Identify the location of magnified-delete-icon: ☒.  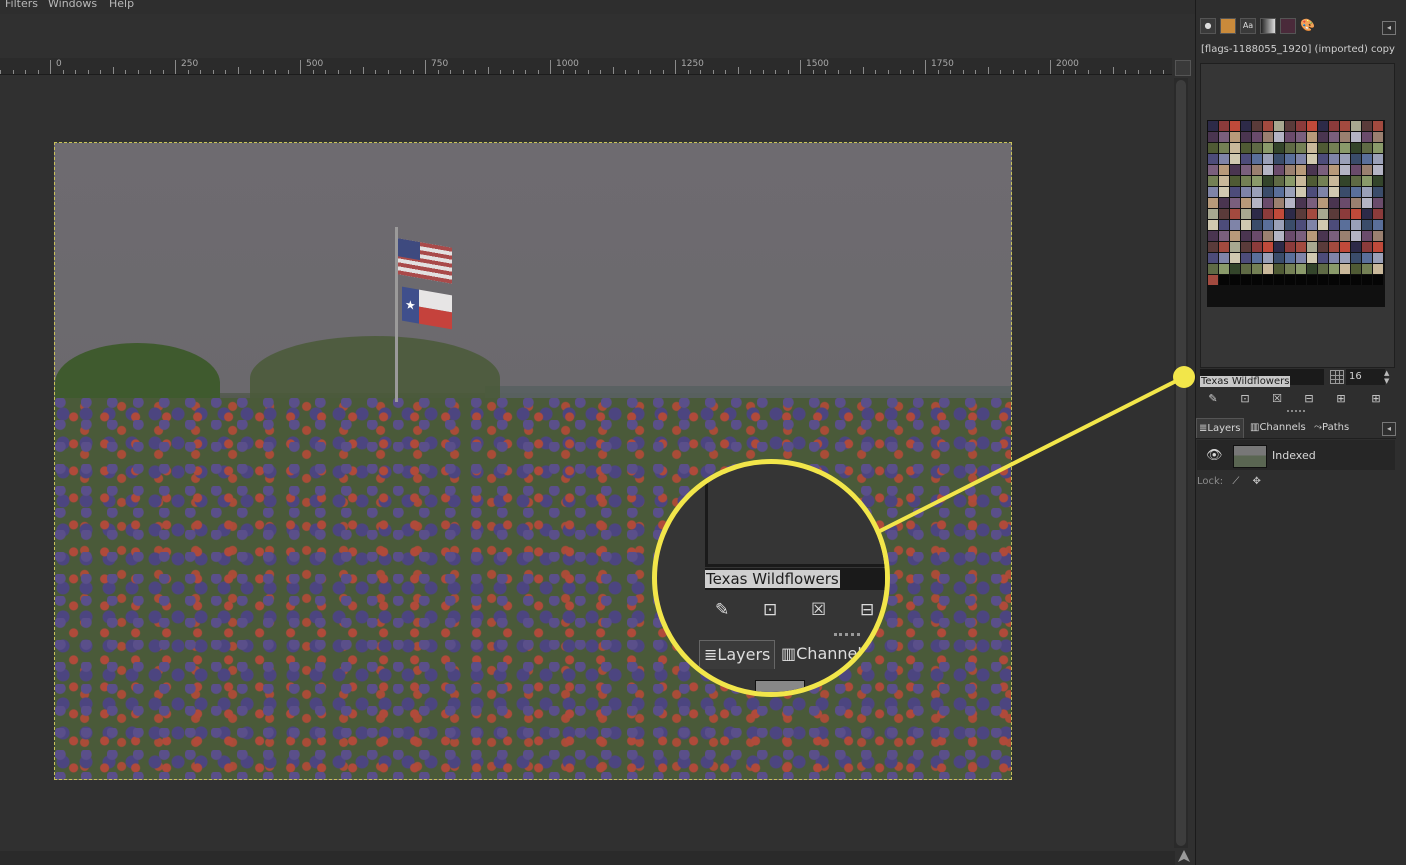
(819, 610).